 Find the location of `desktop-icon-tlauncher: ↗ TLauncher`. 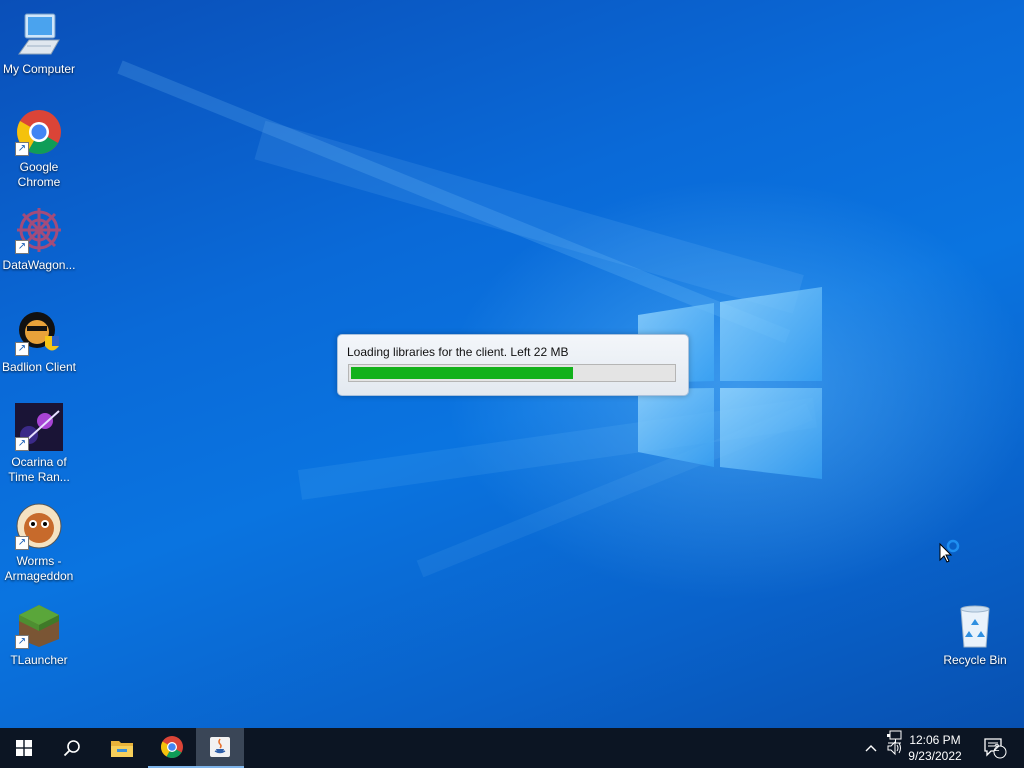

desktop-icon-tlauncher: ↗ TLauncher is located at coordinates (39, 634).